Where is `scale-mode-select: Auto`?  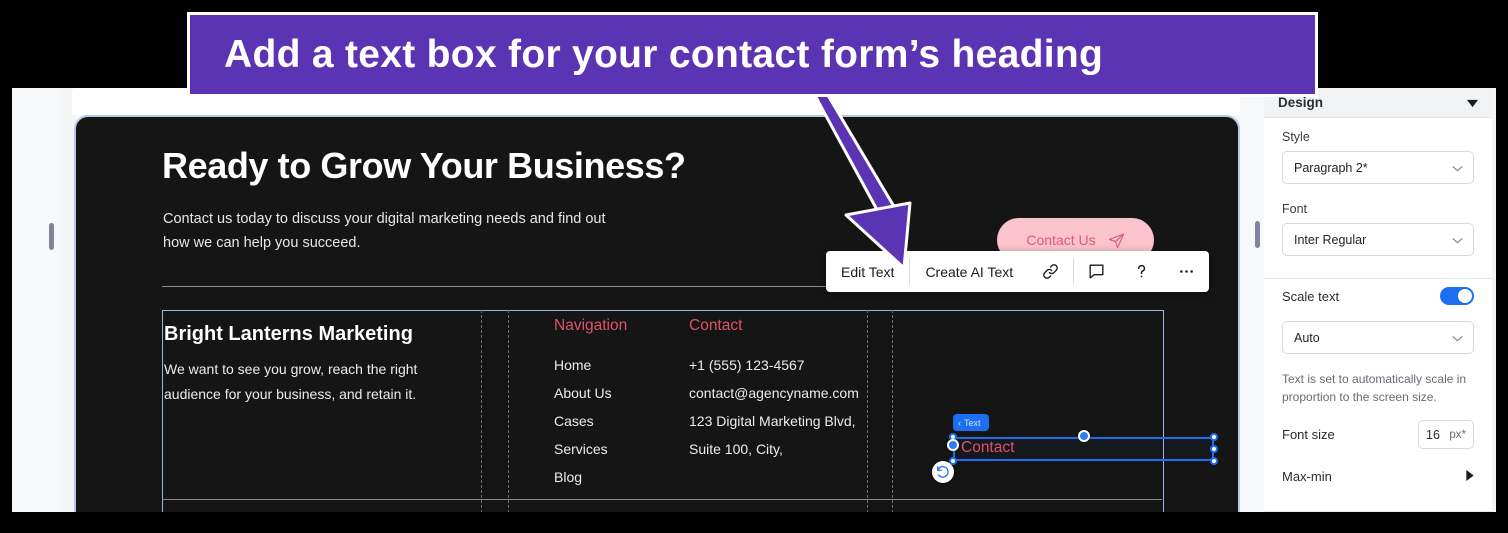 scale-mode-select: Auto is located at coordinates (1378, 337).